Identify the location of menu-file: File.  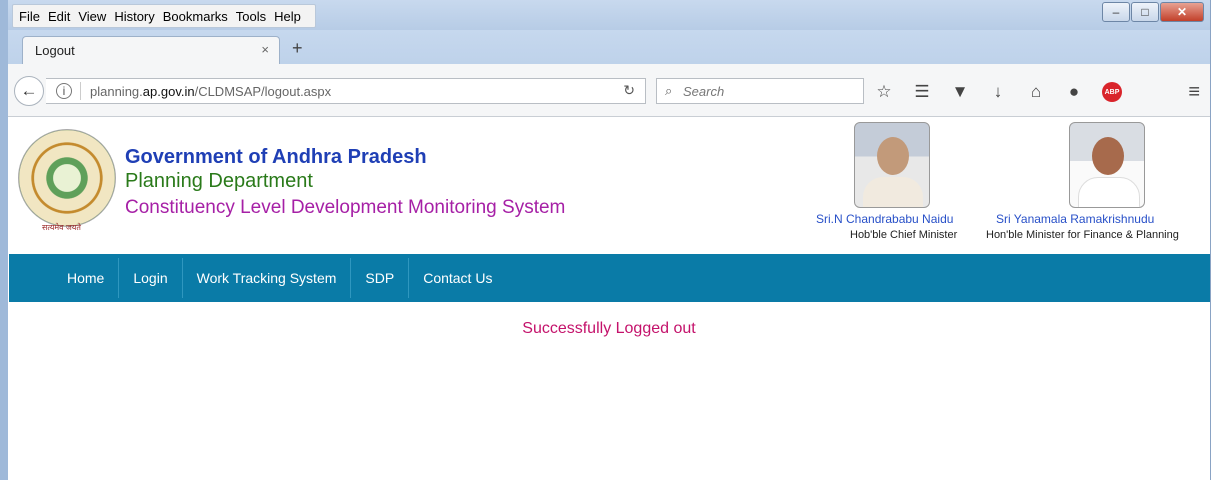
(29, 16).